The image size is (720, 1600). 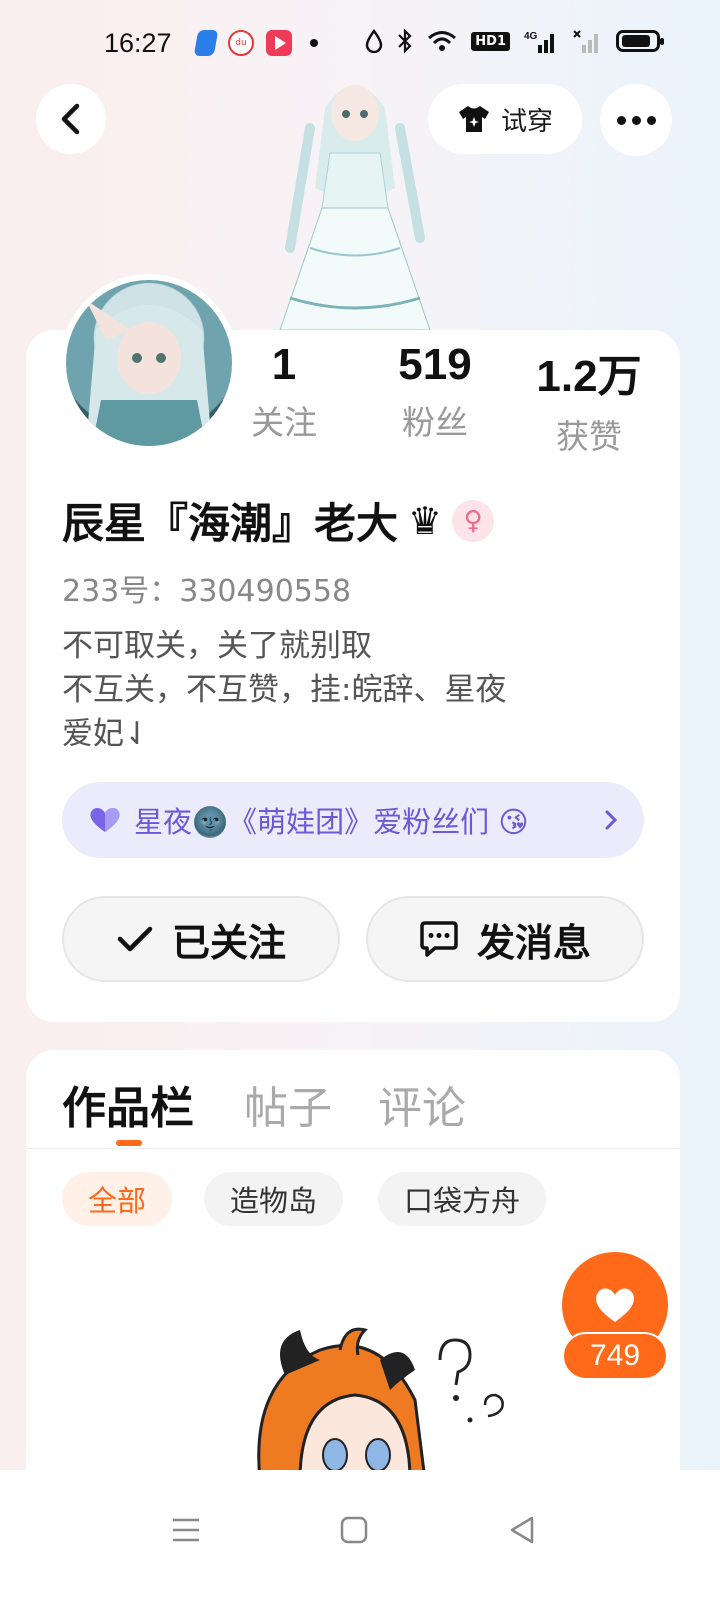 I want to click on stat-likes-label: 获赞, so click(x=589, y=436).